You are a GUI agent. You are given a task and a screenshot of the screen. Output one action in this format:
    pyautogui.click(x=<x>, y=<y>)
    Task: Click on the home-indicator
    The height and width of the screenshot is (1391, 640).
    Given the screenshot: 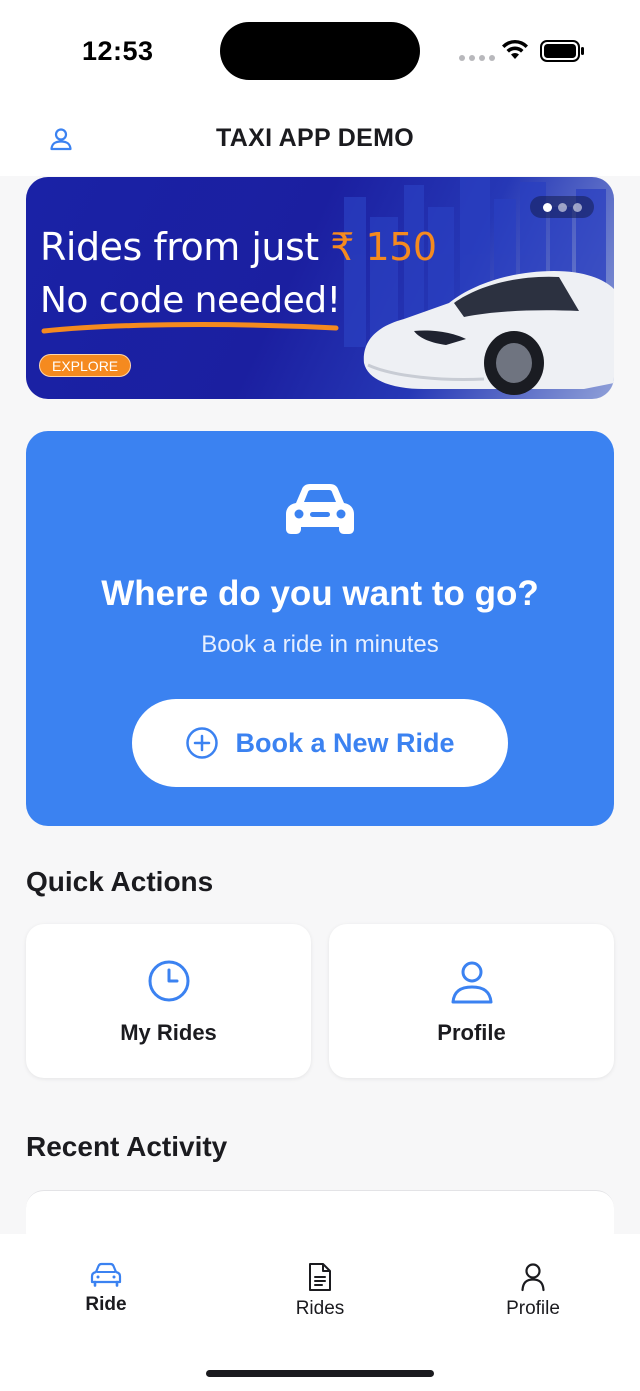 What is the action you would take?
    pyautogui.click(x=320, y=1373)
    